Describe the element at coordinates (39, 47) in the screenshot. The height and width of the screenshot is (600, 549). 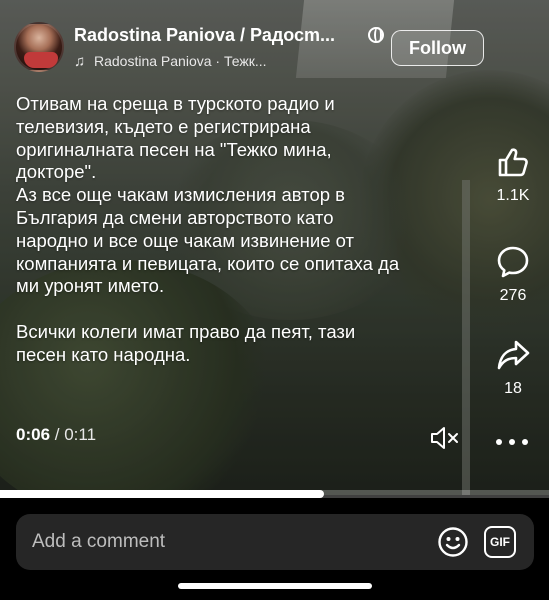
I see `avatar` at that location.